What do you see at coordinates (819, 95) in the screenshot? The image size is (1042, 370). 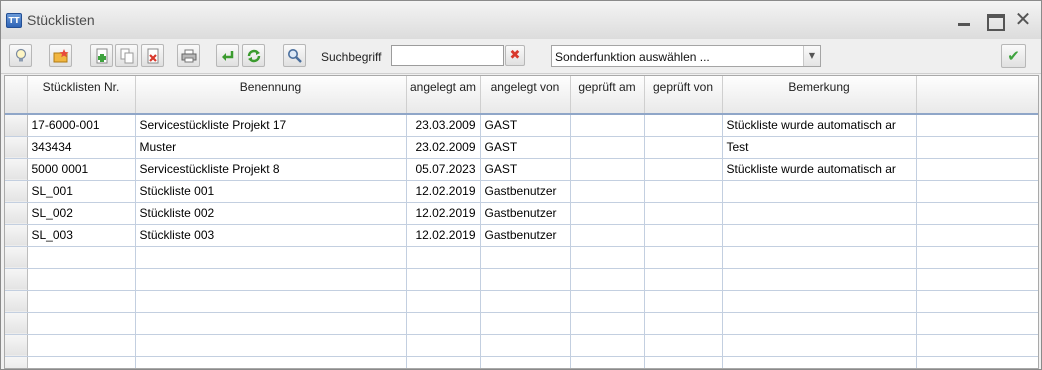 I see `column-header-bemerkung: Bemerkung` at bounding box center [819, 95].